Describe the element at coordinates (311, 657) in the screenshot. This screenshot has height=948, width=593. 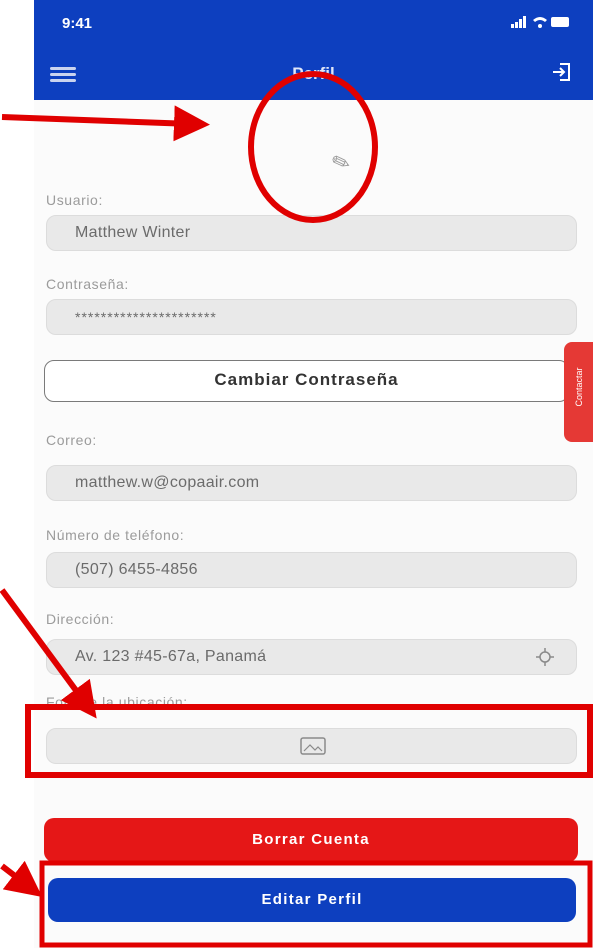
I see `address-field: Av. 123 #45-67a, Panamá` at that location.